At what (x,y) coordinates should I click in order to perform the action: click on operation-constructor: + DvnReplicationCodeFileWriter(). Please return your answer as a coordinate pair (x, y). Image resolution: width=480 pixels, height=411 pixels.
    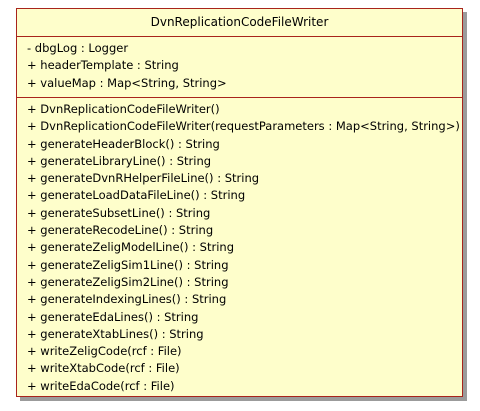
    Looking at the image, I should click on (123, 109).